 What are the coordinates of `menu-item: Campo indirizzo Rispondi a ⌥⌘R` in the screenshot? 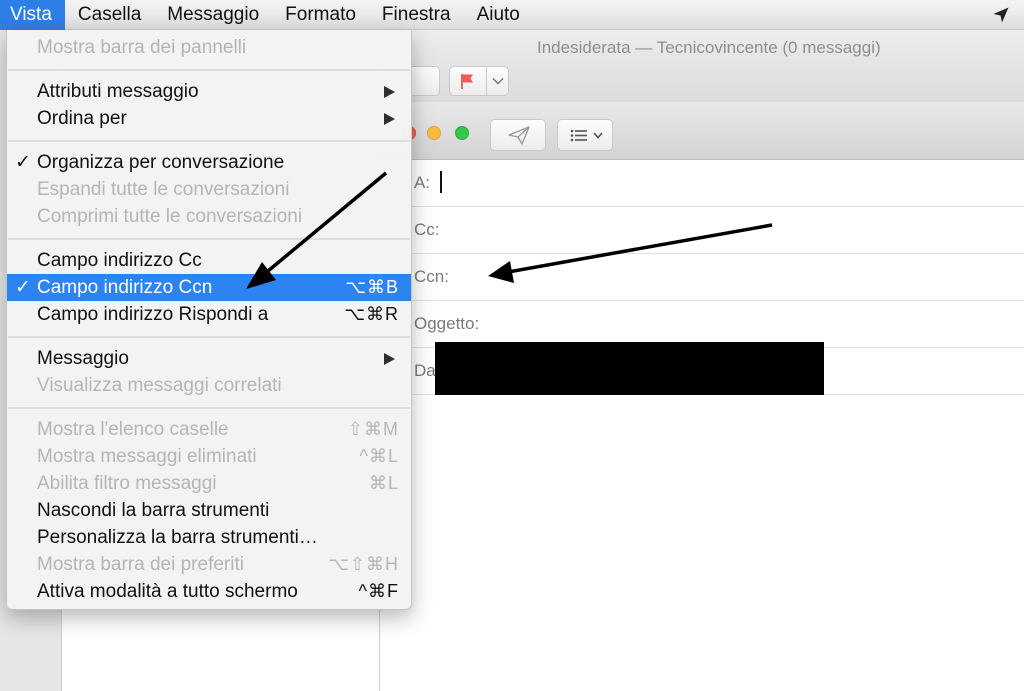 It's located at (209, 314).